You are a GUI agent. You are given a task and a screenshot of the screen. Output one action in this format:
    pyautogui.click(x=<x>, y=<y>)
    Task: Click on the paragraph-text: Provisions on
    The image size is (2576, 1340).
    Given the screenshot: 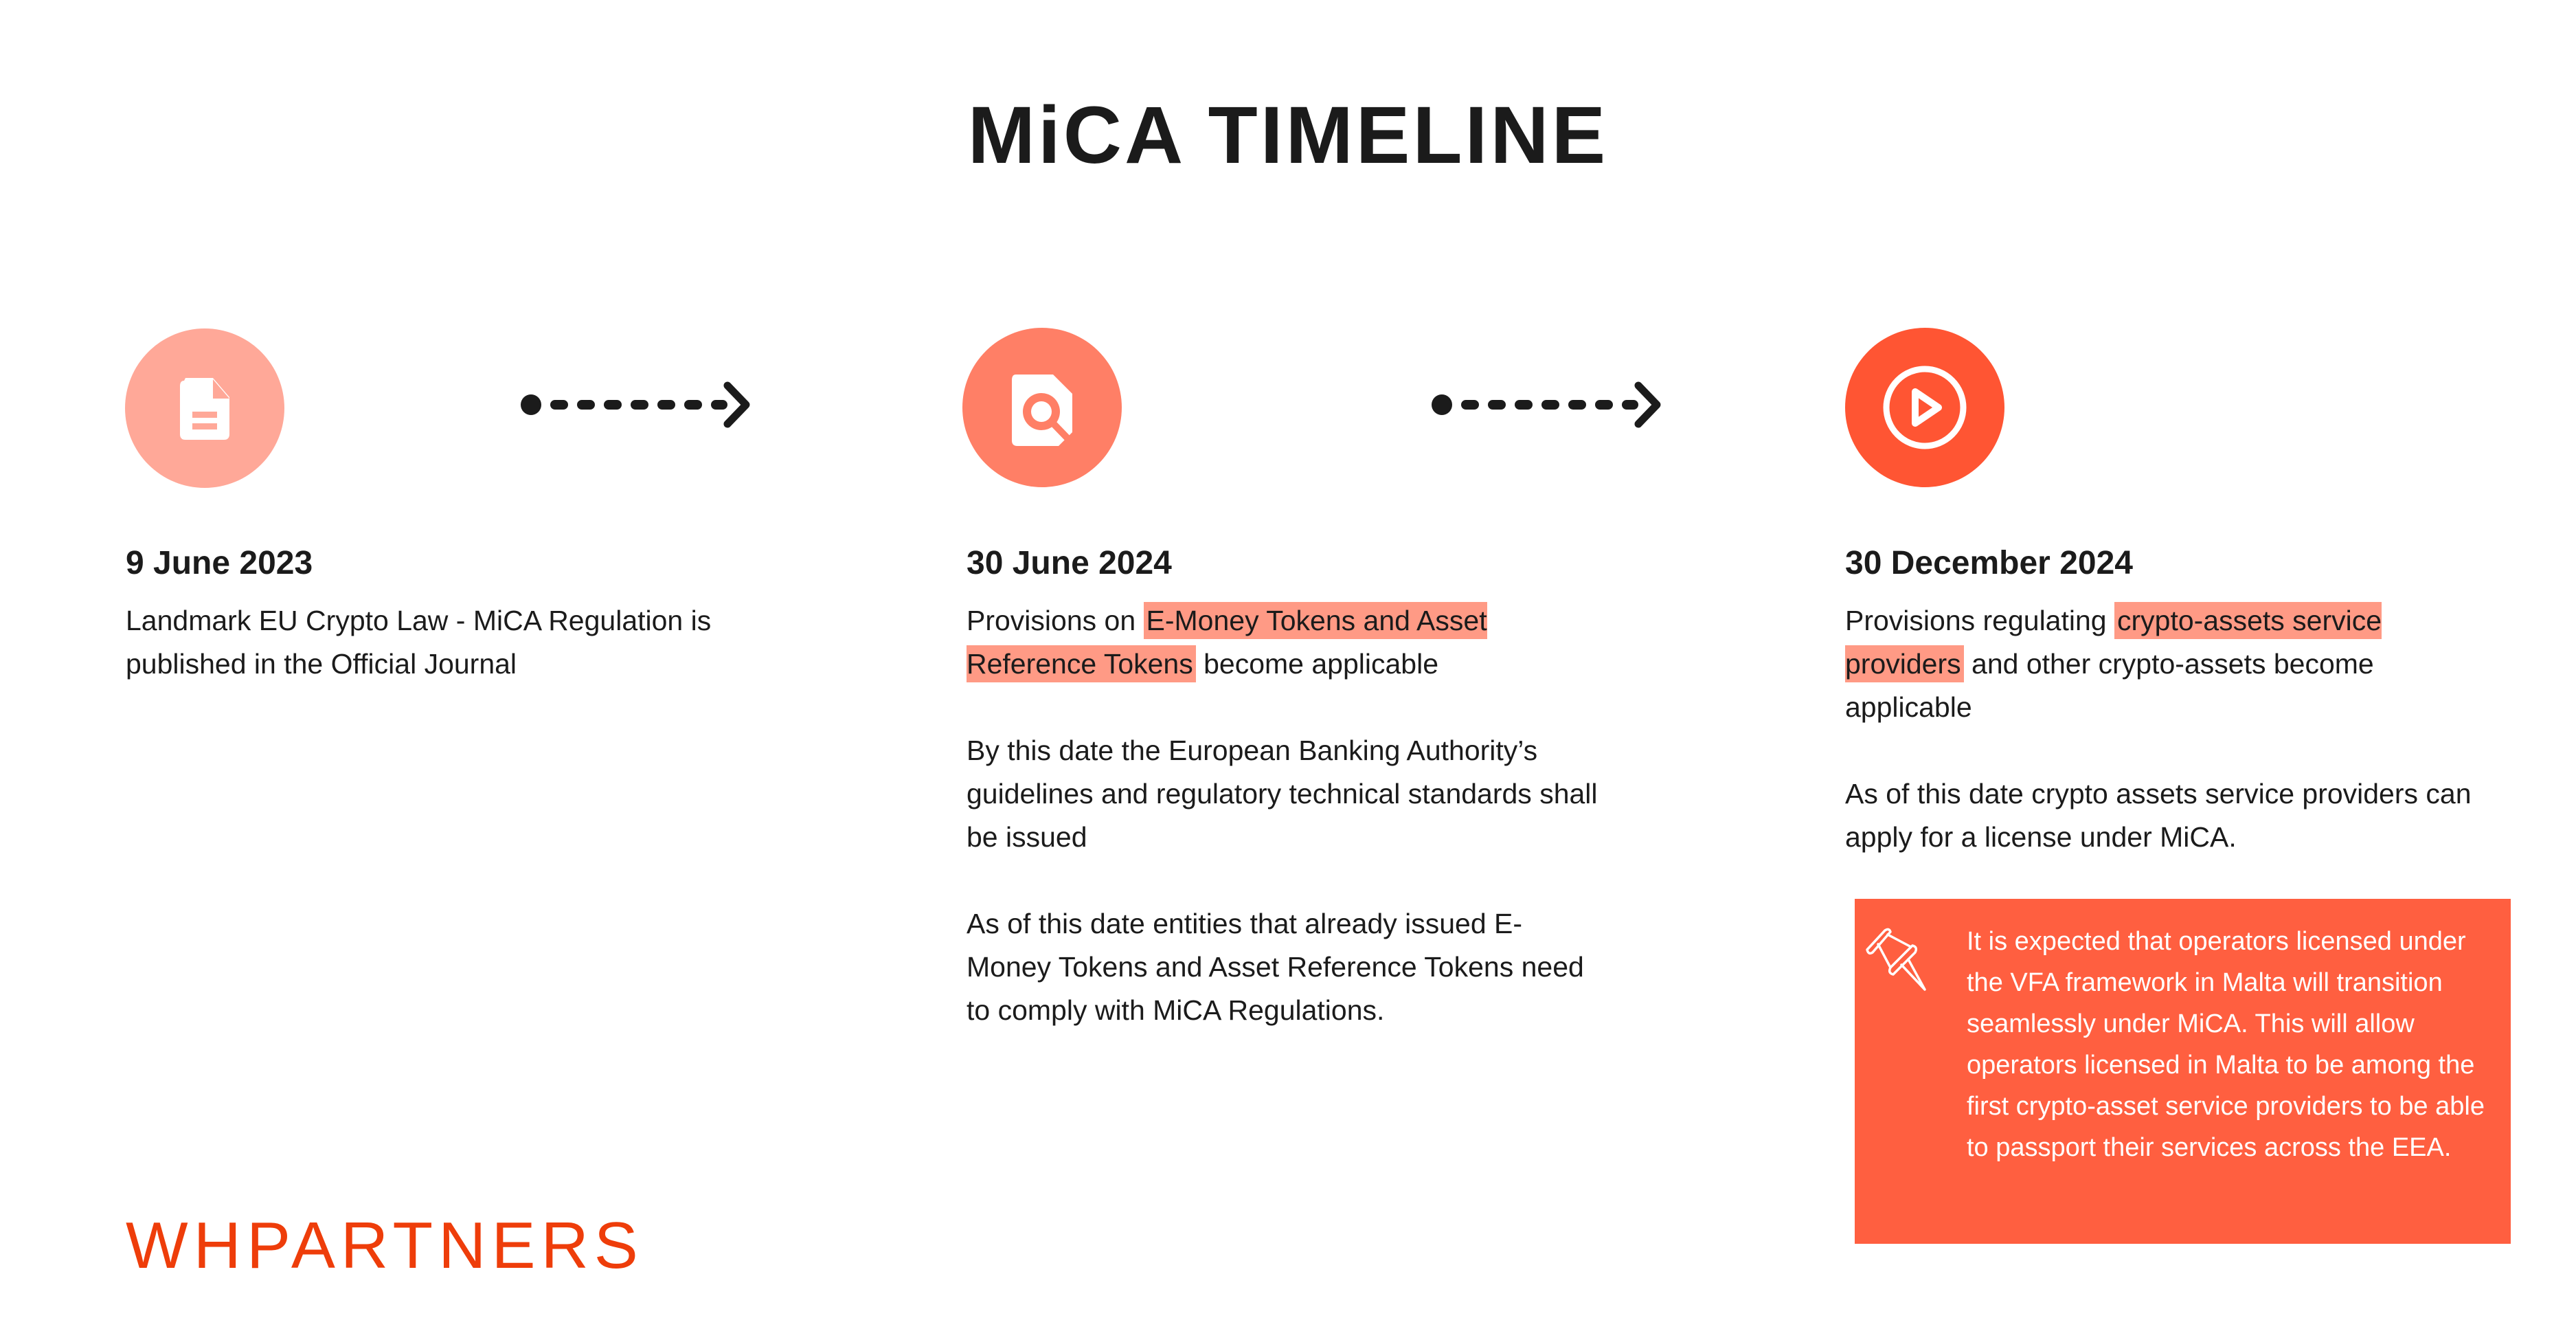 What is the action you would take?
    pyautogui.click(x=1055, y=620)
    